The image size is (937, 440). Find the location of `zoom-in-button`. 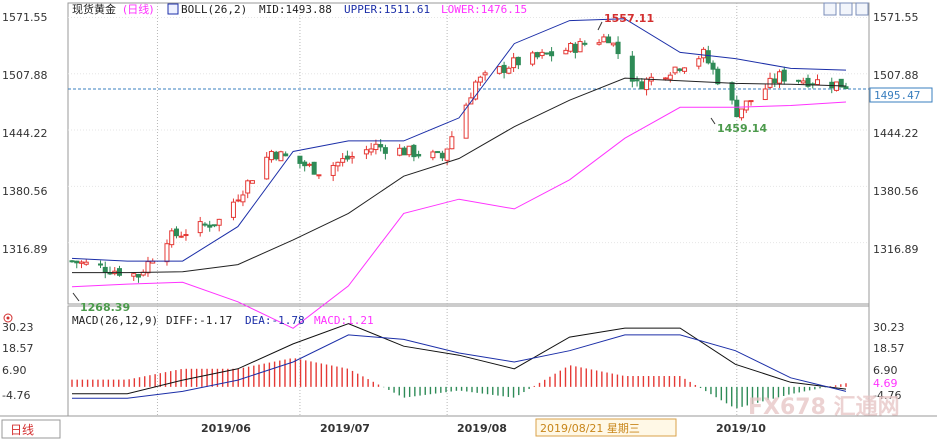

zoom-in-button is located at coordinates (830, 9).